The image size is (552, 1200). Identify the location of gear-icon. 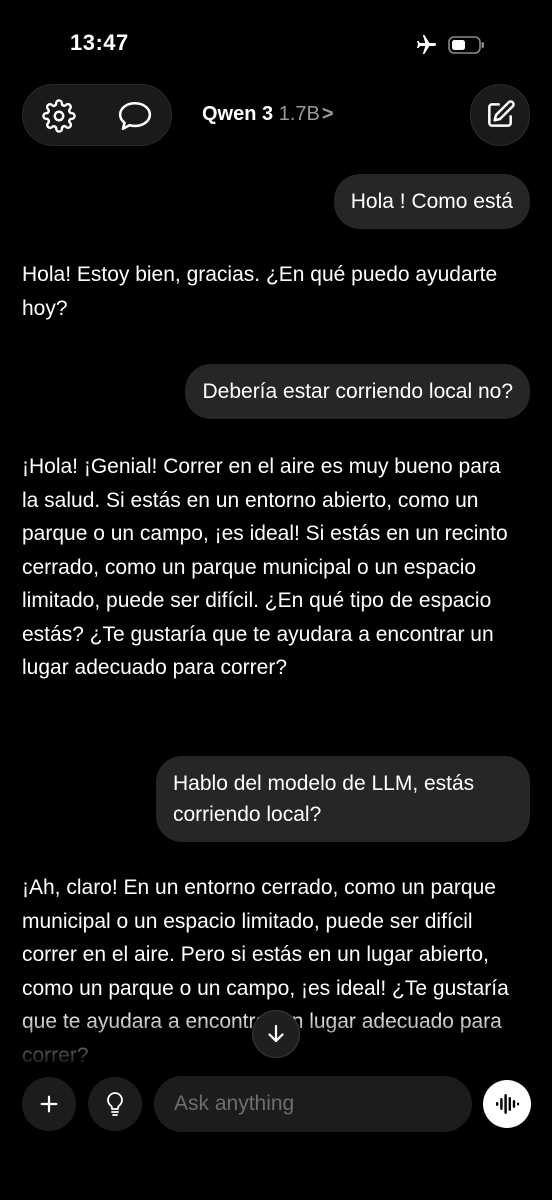
(59, 116).